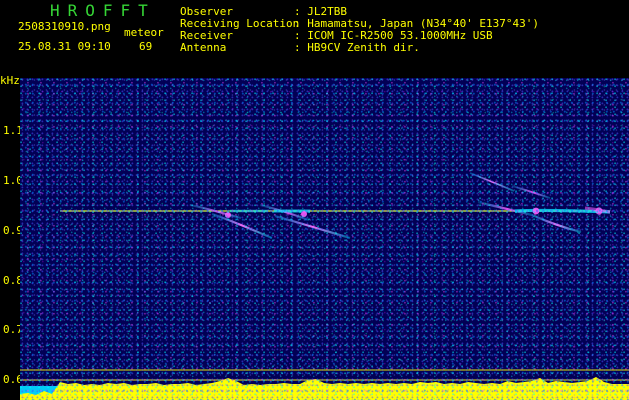 The height and width of the screenshot is (400, 629). What do you see at coordinates (144, 32) in the screenshot?
I see `meteor-label: meteor` at bounding box center [144, 32].